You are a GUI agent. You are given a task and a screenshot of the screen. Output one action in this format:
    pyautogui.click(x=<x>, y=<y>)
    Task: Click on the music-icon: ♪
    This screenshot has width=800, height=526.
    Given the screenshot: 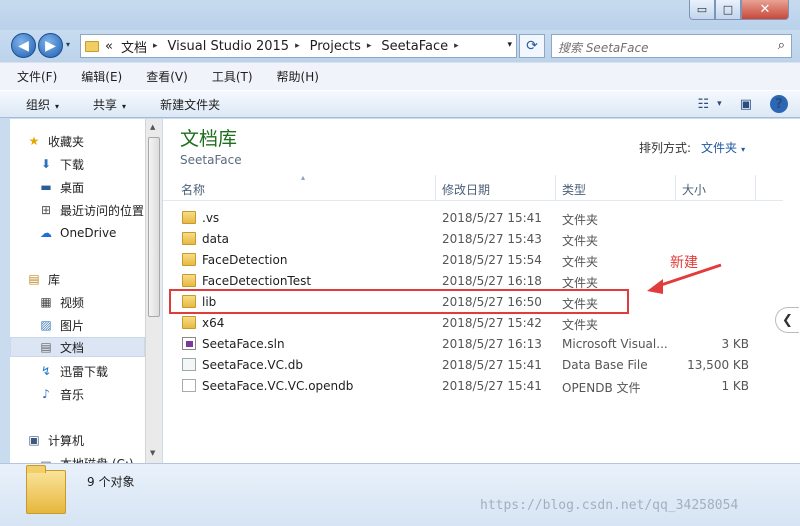 What is the action you would take?
    pyautogui.click(x=46, y=394)
    